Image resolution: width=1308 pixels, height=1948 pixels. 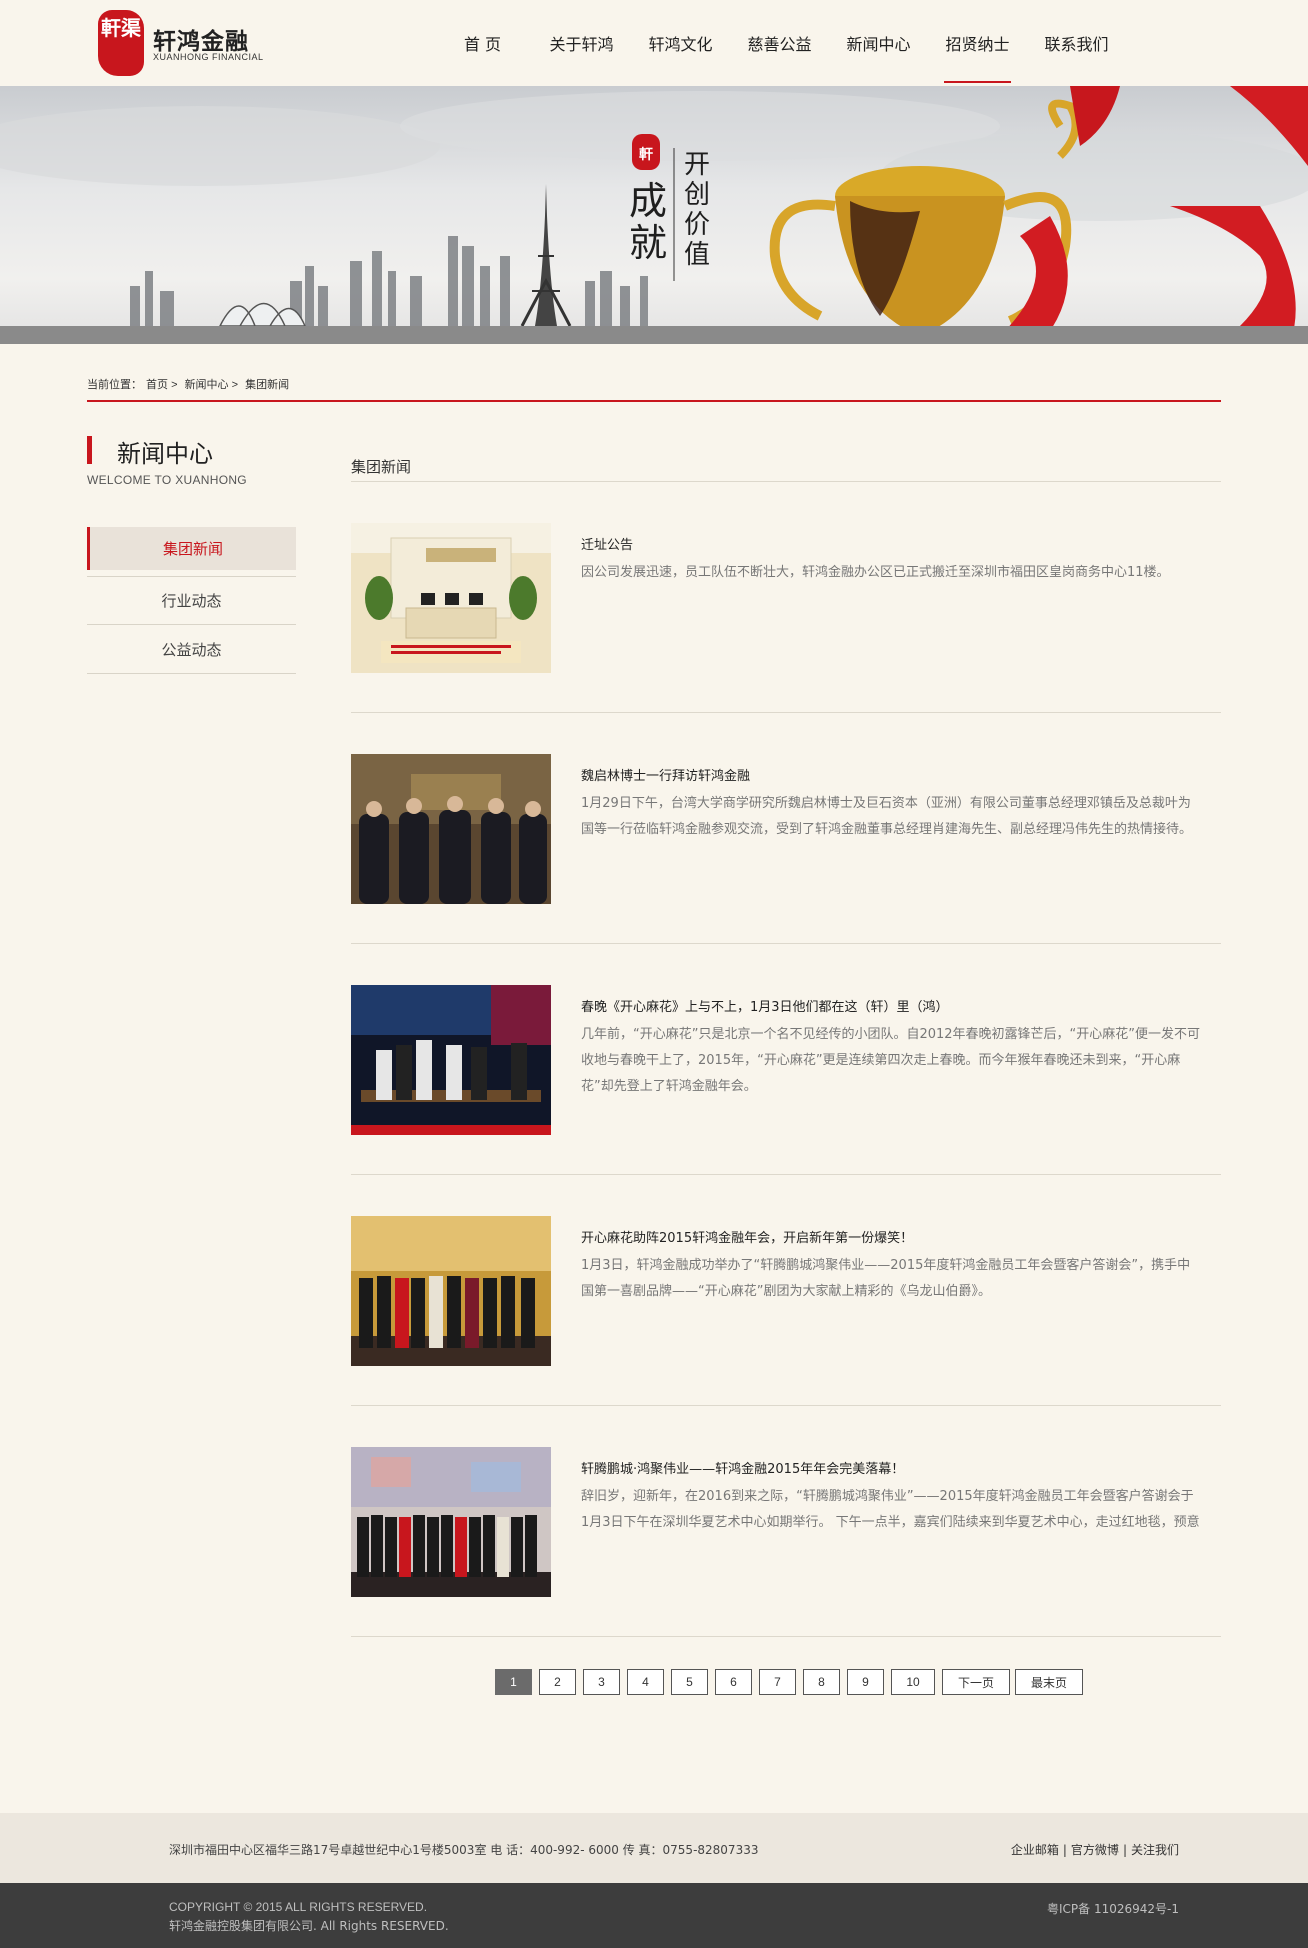 I want to click on sidebar-subtitle: WELCOME TO XUANHONG, so click(x=167, y=480).